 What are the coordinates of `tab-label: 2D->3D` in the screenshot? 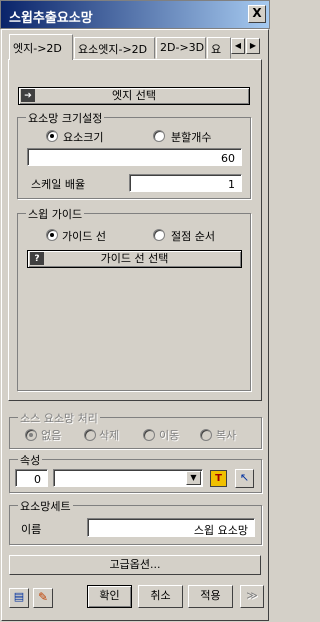 It's located at (182, 47).